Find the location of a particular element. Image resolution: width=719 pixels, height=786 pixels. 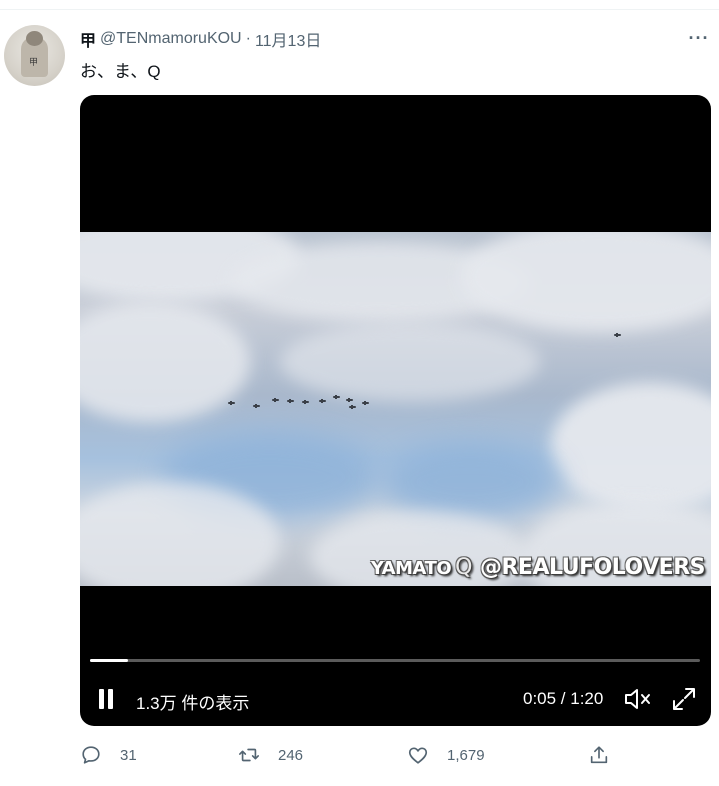

share-icon is located at coordinates (599, 755).